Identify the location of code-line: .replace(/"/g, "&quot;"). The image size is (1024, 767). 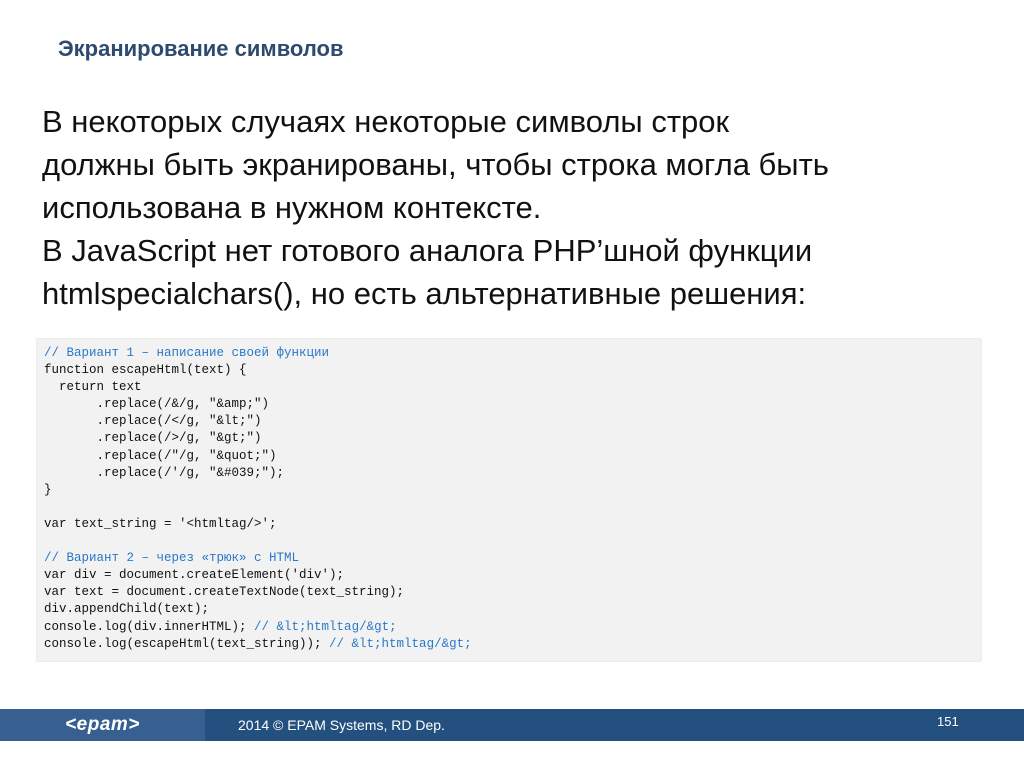
(512, 456).